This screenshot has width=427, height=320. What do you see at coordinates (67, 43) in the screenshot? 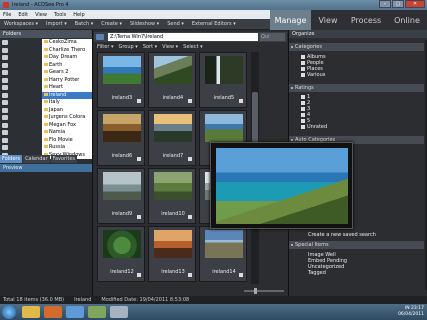
I see `folder-item: CeskoZima` at bounding box center [67, 43].